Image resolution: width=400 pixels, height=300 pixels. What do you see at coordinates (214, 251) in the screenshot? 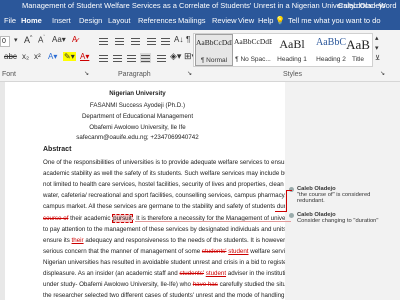
I see `tracked-deletion: students'` at bounding box center [214, 251].